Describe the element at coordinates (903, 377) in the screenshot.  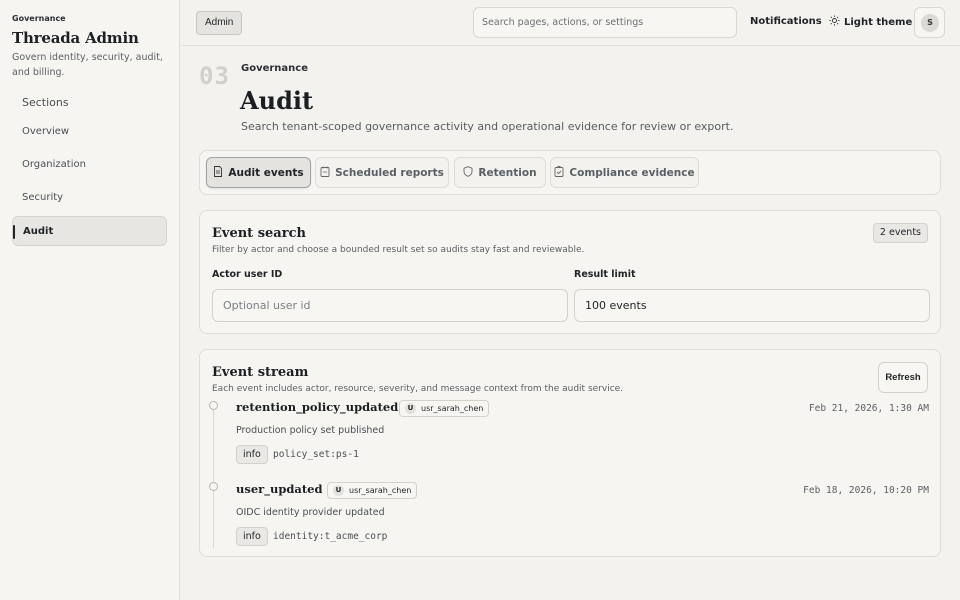
I see `refresh-button: Refresh` at that location.